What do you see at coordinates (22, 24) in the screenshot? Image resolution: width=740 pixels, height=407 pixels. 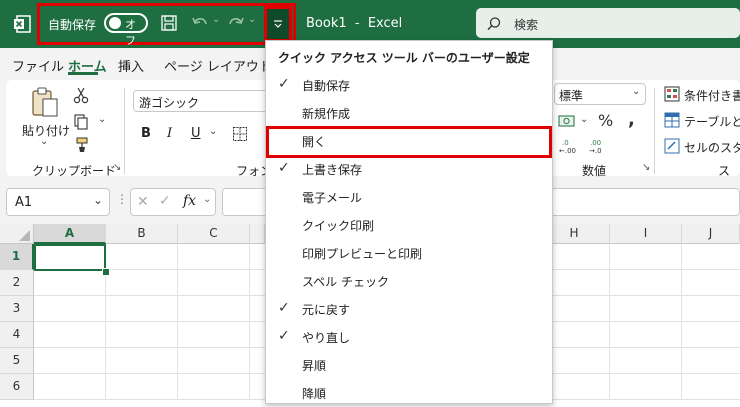 I see `excel-logo-icon` at bounding box center [22, 24].